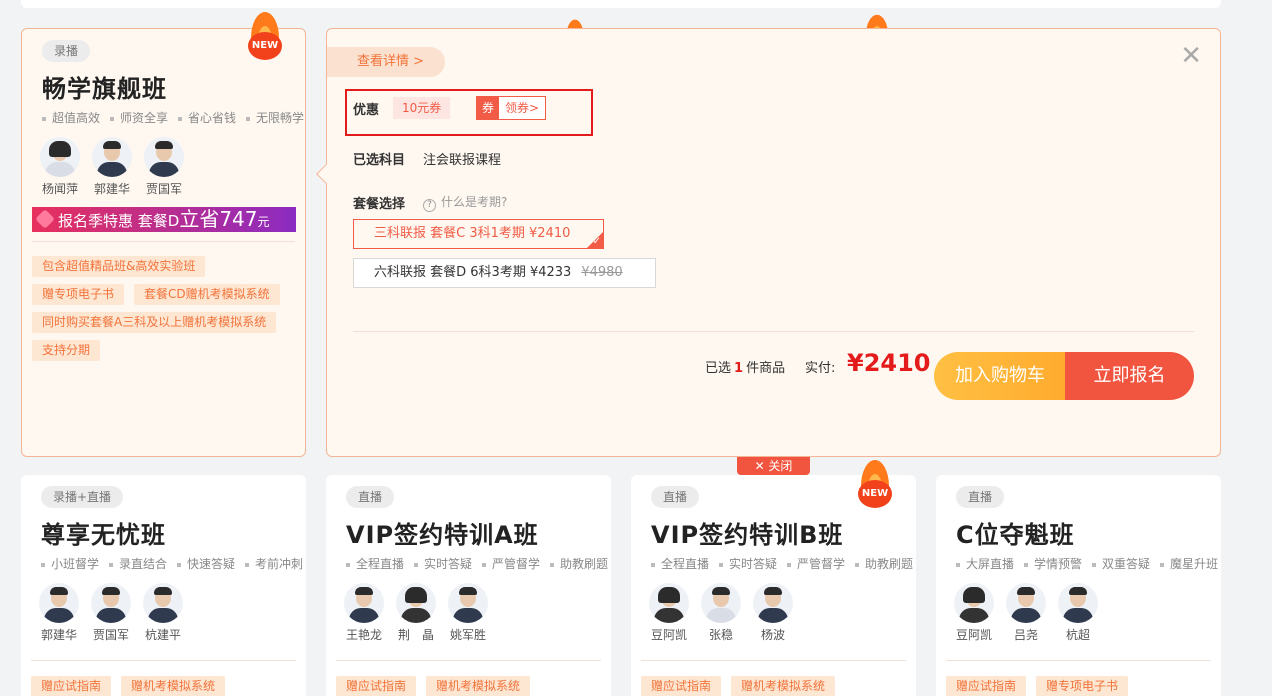 Image resolution: width=1272 pixels, height=696 pixels. I want to click on package-option-selected: 三科联报 套餐C 3科1考期 ¥2410 ✓, so click(478, 234).